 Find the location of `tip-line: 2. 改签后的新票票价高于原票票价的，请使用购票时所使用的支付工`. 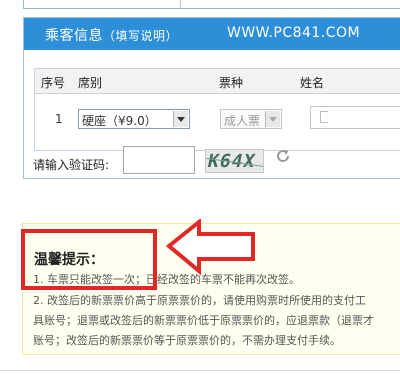

tip-line: 2. 改签后的新票票价高于原票票价的，请使用购票时所使用的支付工 is located at coordinates (199, 300).